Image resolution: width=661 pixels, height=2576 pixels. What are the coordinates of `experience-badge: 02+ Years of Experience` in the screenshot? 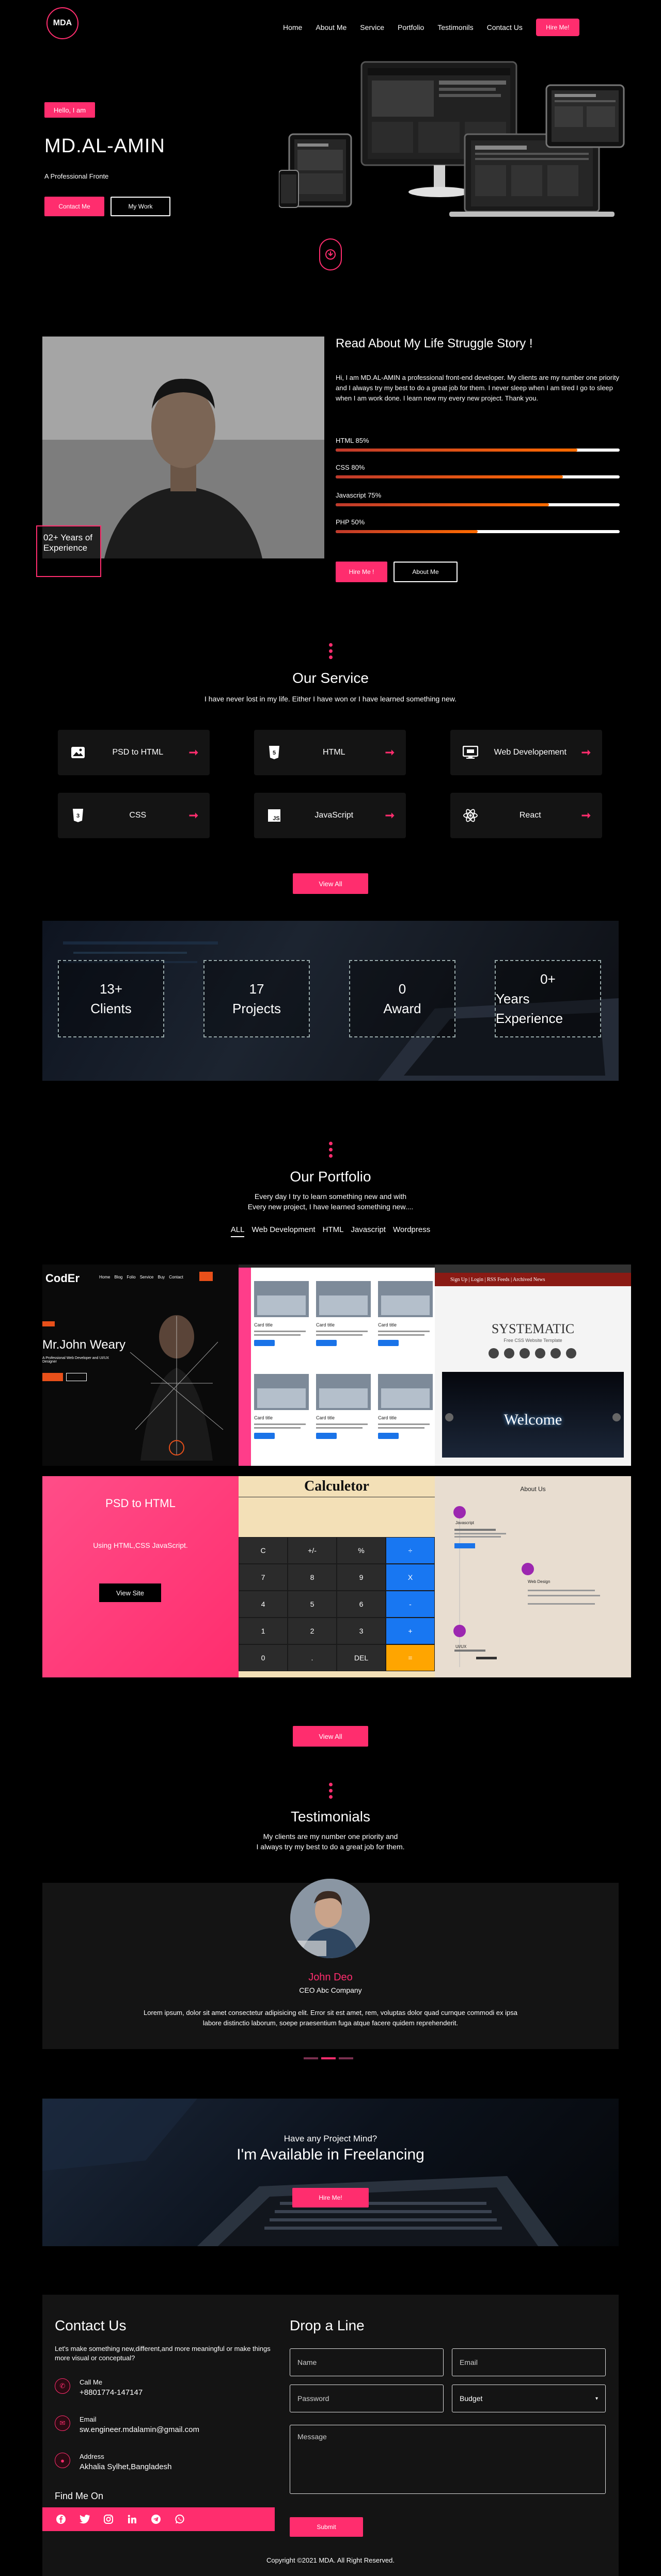 It's located at (68, 551).